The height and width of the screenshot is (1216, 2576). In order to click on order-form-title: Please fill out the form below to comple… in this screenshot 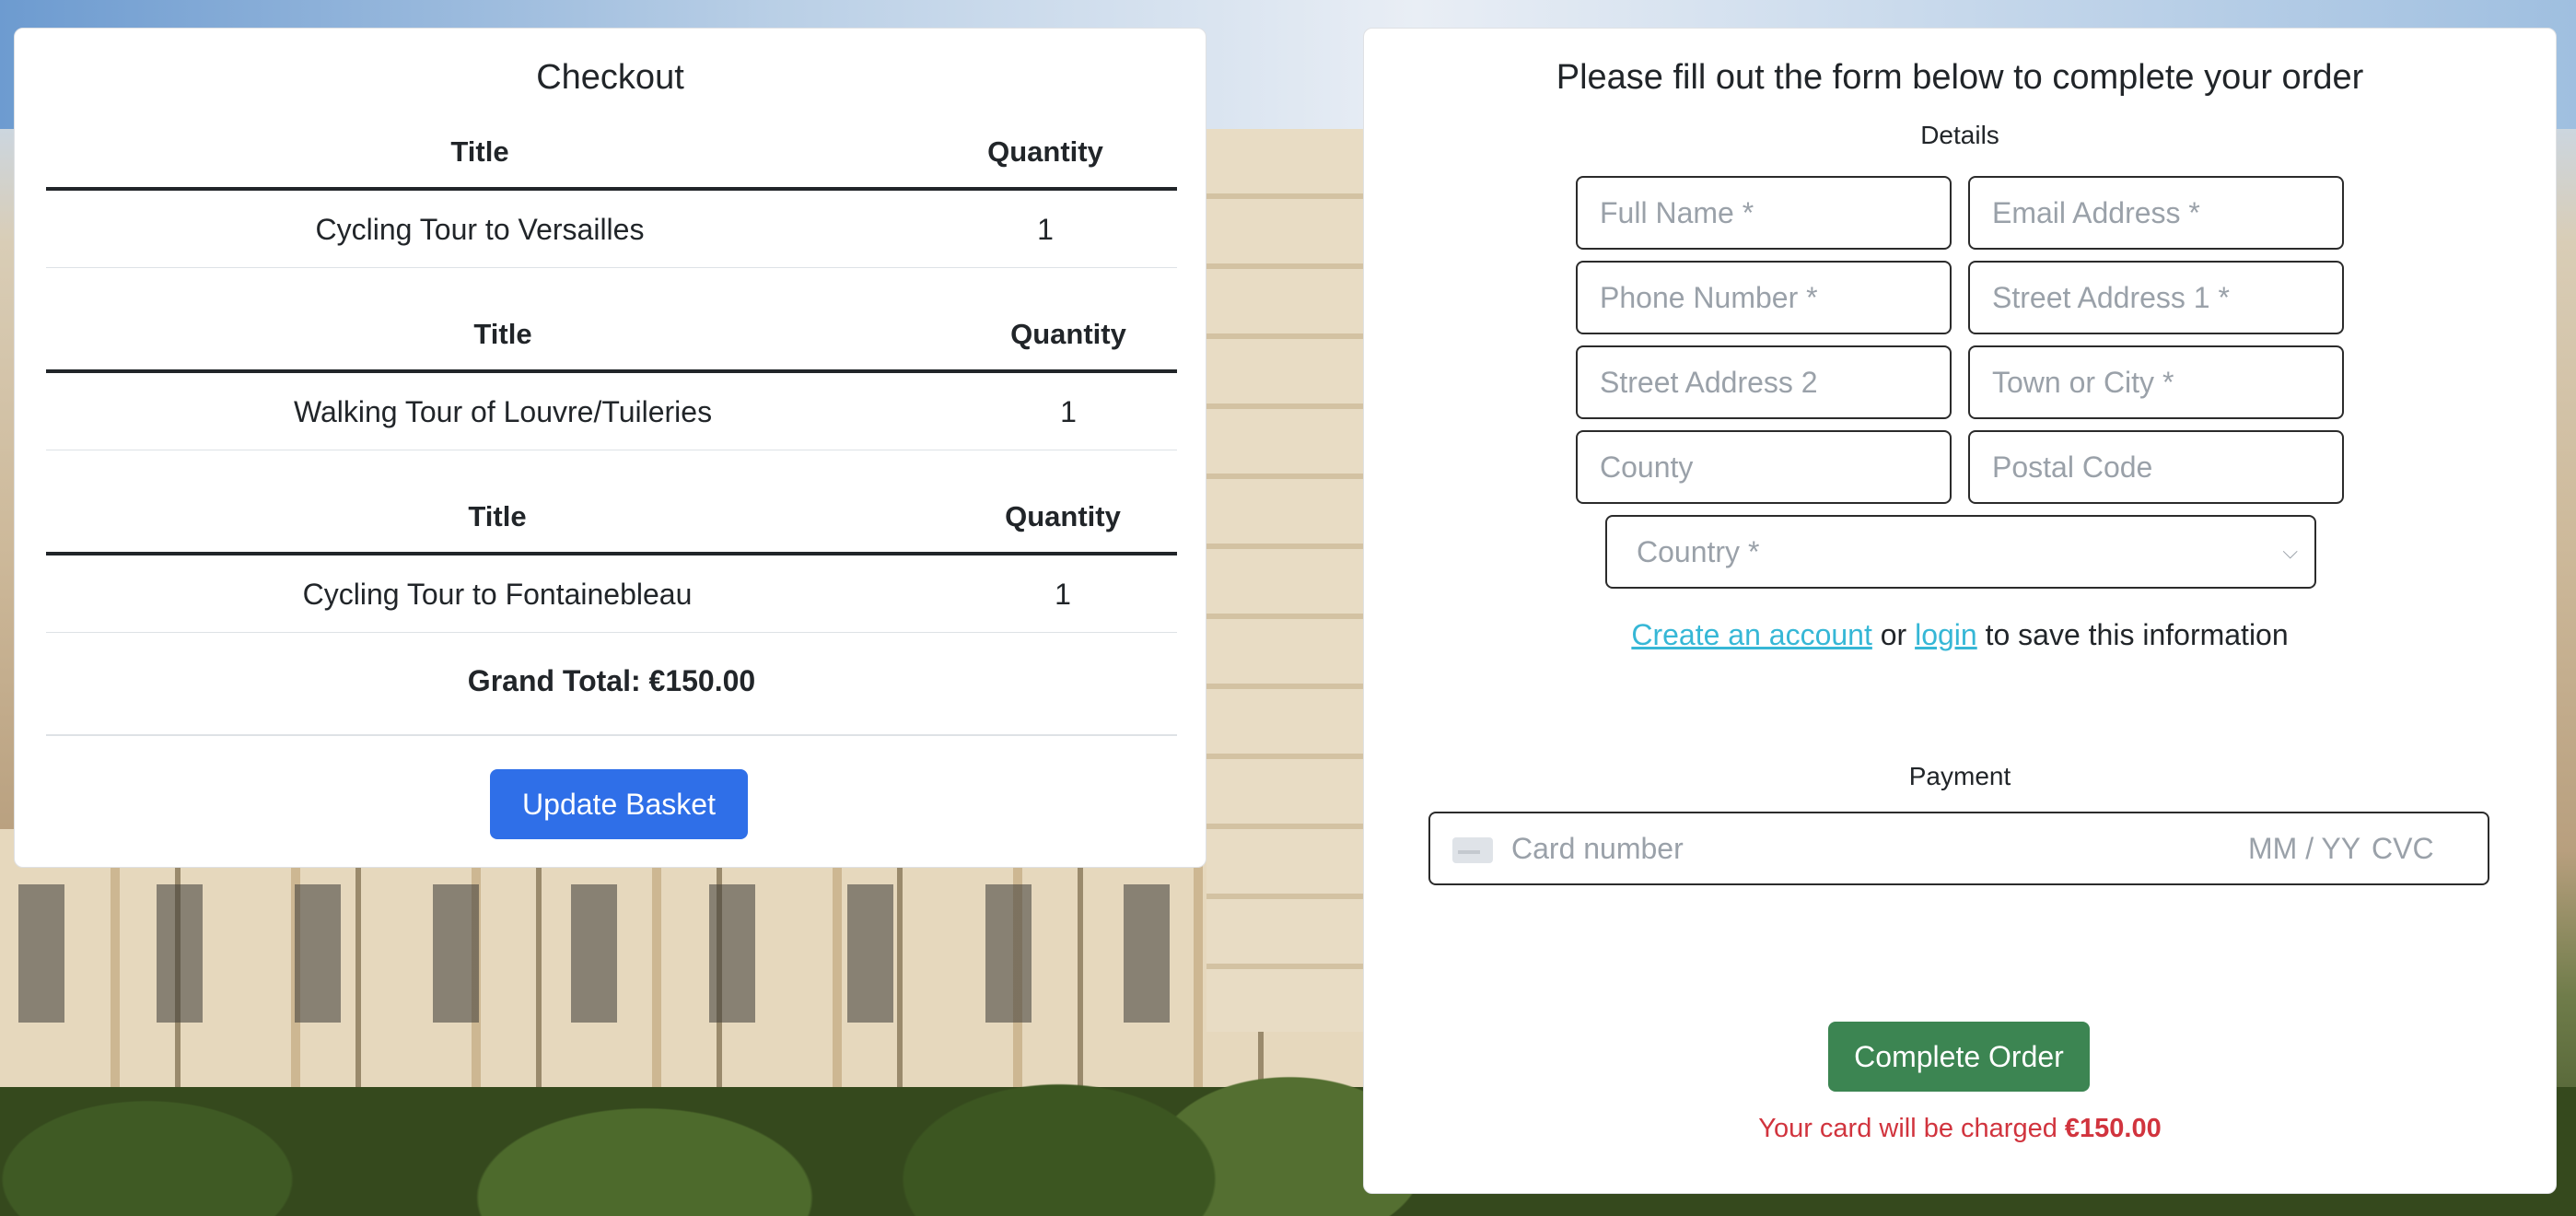, I will do `click(1960, 77)`.